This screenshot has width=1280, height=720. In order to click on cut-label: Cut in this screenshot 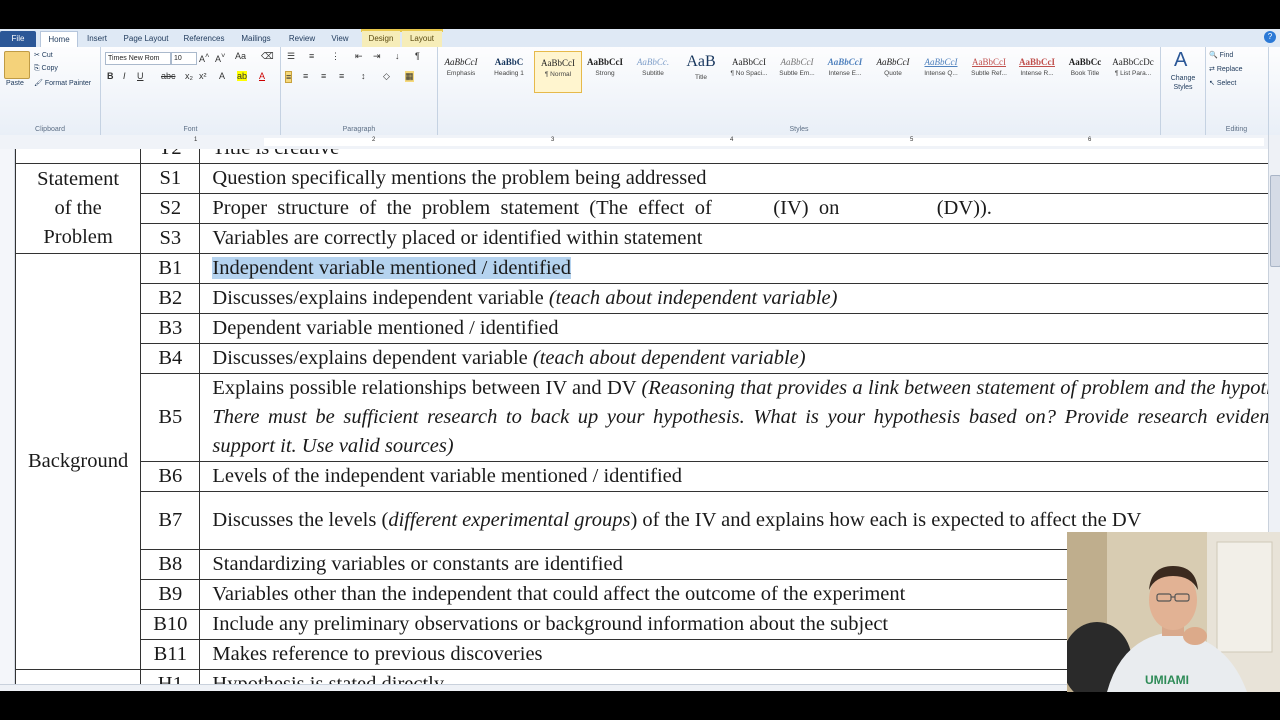, I will do `click(47, 55)`.